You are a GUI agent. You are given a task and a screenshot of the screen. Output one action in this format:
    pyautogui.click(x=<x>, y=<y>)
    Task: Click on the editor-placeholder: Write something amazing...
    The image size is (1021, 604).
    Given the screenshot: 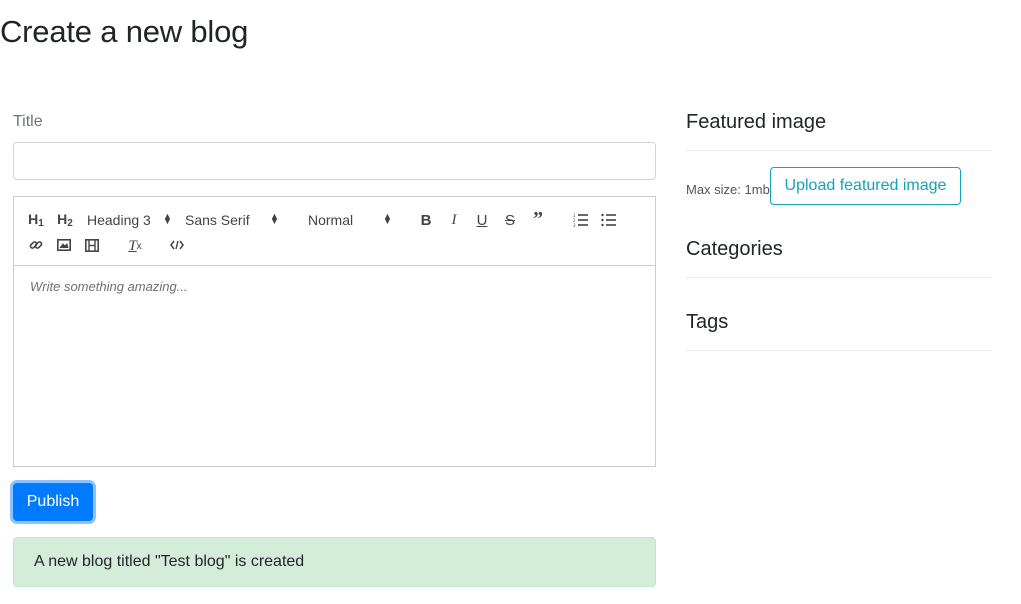 What is the action you would take?
    pyautogui.click(x=109, y=286)
    